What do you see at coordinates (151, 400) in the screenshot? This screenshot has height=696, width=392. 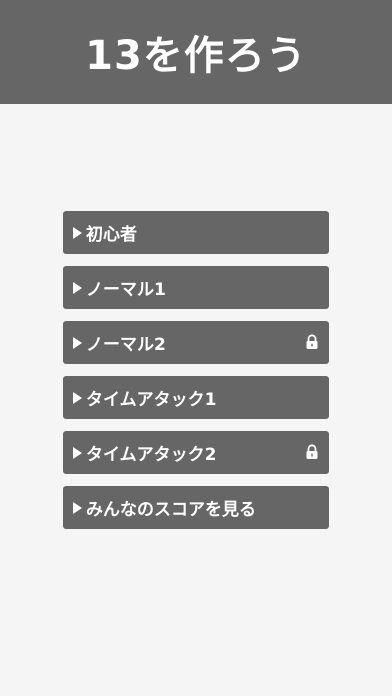 I see `menu-button-label: タイムアタック1` at bounding box center [151, 400].